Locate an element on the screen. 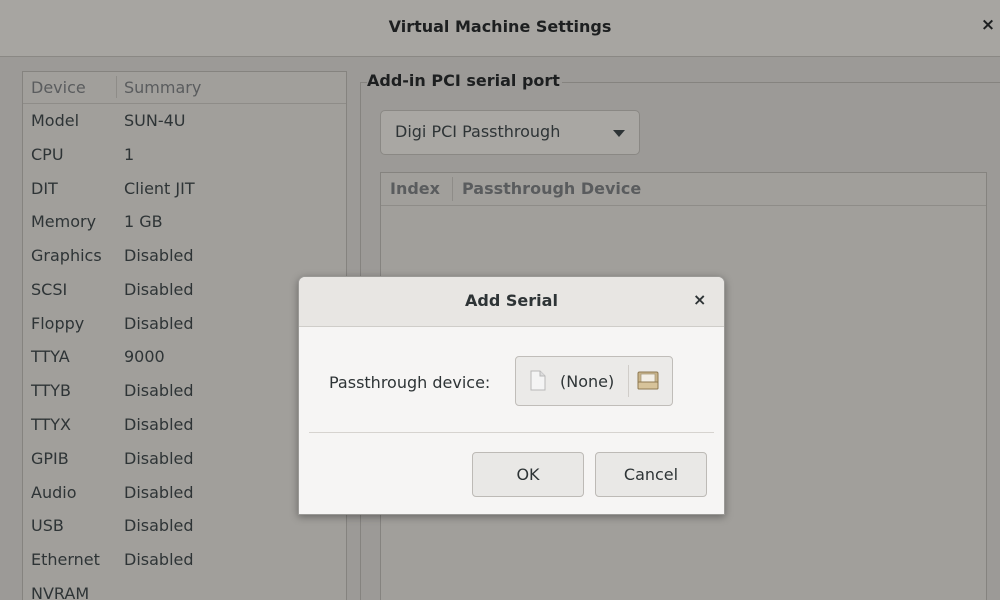 The width and height of the screenshot is (1000, 600). file-chooser-separator is located at coordinates (628, 381).